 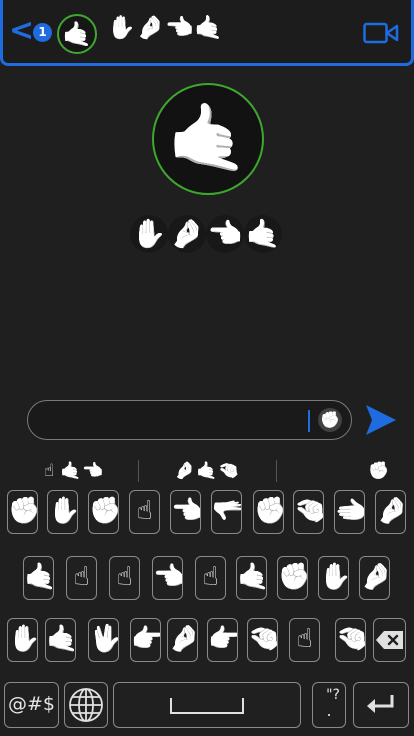 What do you see at coordinates (42, 32) in the screenshot?
I see `unread-count-badge: 1` at bounding box center [42, 32].